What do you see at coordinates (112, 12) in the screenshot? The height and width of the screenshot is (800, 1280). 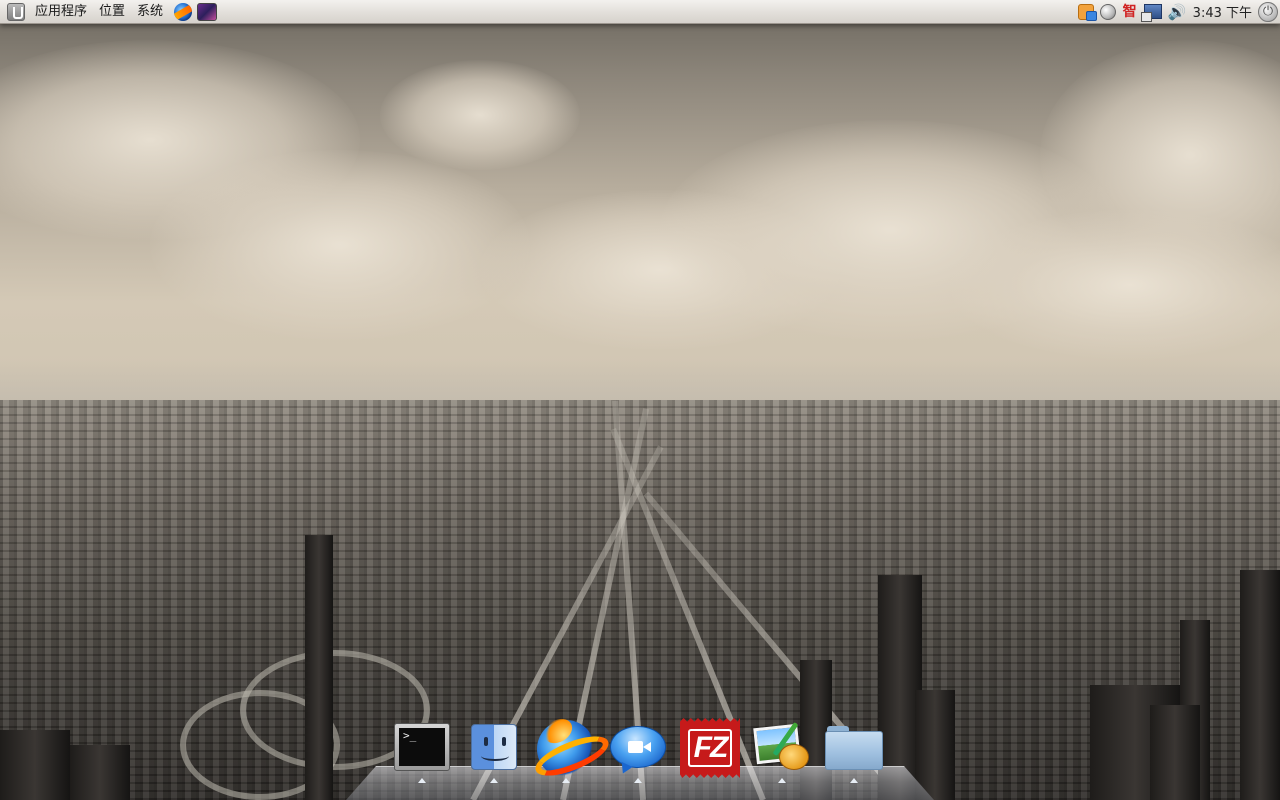 I see `menu-places: 位置` at bounding box center [112, 12].